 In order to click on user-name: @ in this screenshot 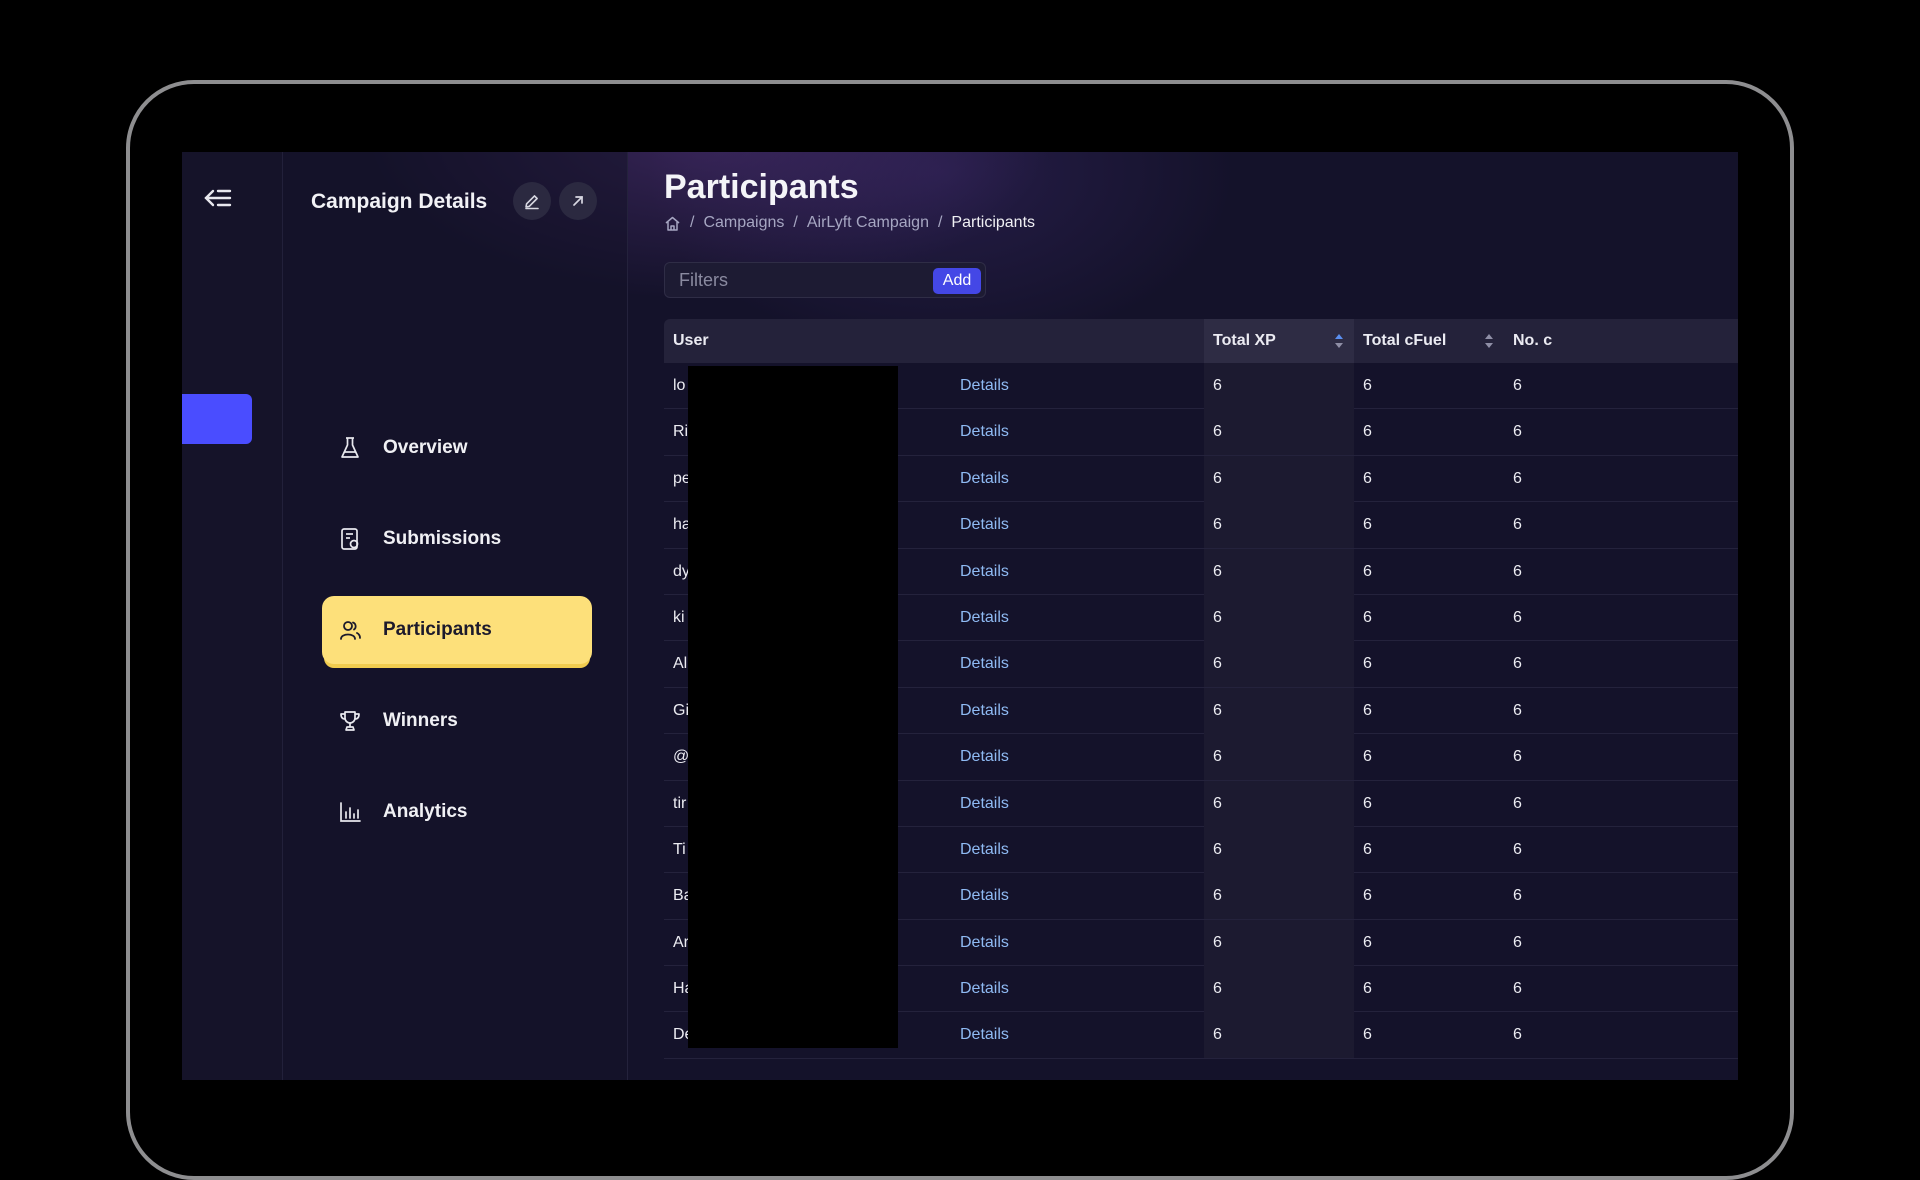, I will do `click(681, 757)`.